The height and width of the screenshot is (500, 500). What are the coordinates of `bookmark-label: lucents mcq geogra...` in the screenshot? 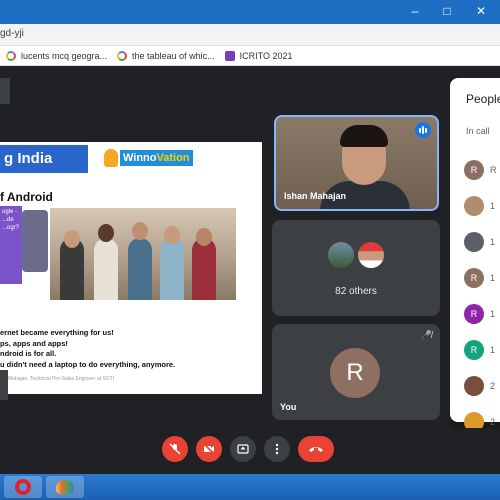 It's located at (64, 55).